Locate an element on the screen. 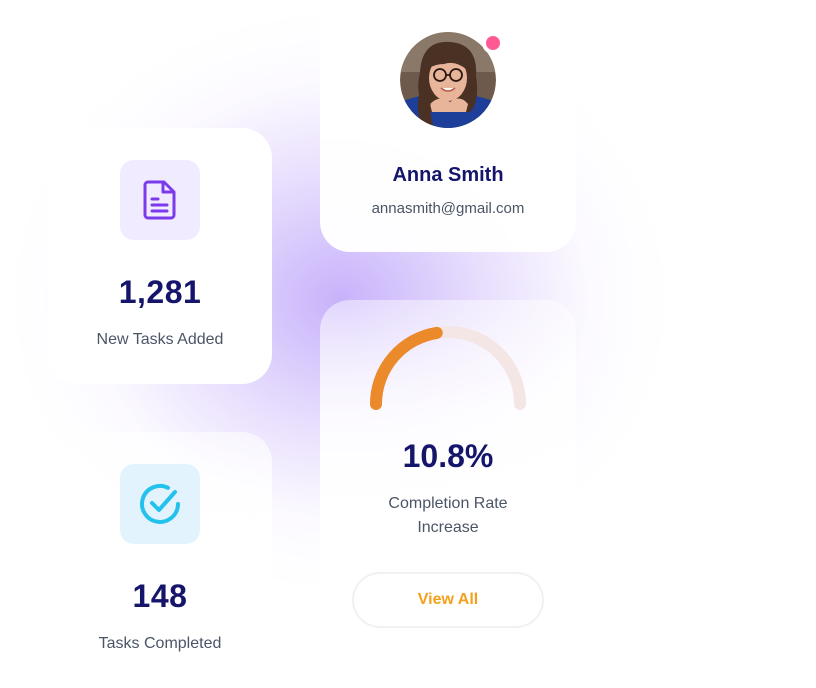  tasks-added-label: New Tasks Added is located at coordinates (160, 339).